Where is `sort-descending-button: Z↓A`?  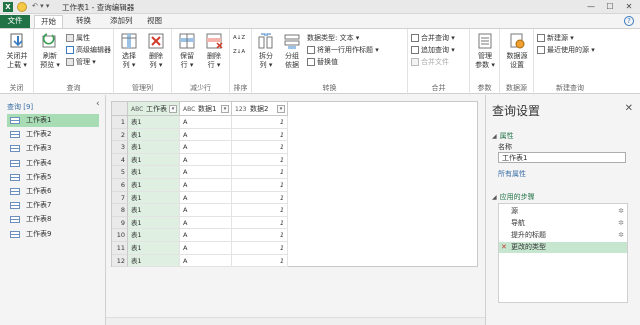 sort-descending-button: Z↓A is located at coordinates (239, 52).